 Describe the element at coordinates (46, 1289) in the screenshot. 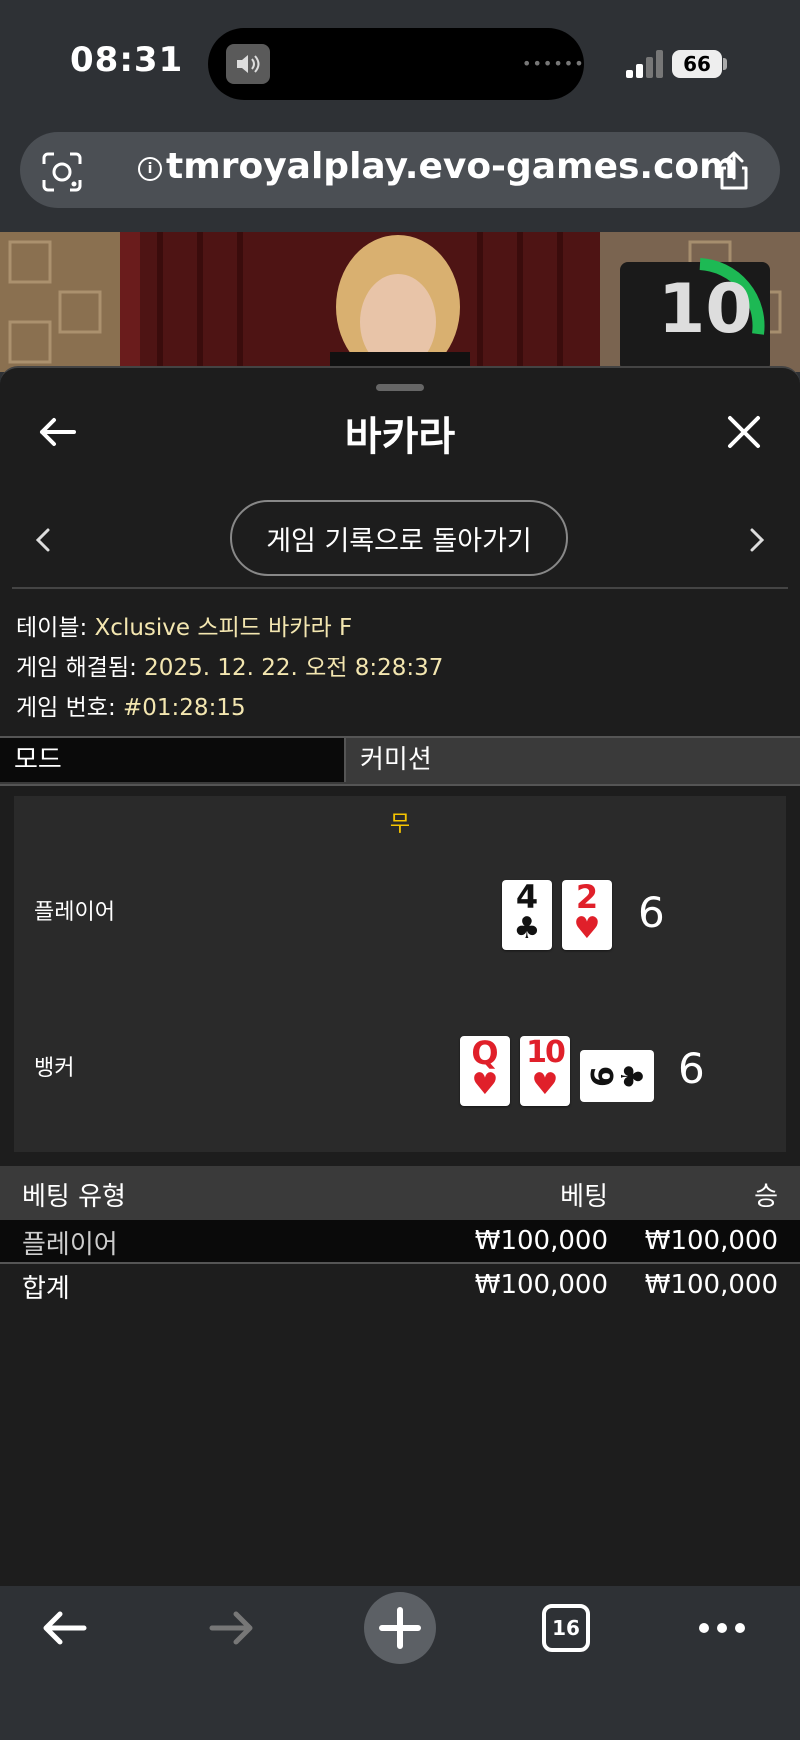

I see `total-label: 합계` at that location.